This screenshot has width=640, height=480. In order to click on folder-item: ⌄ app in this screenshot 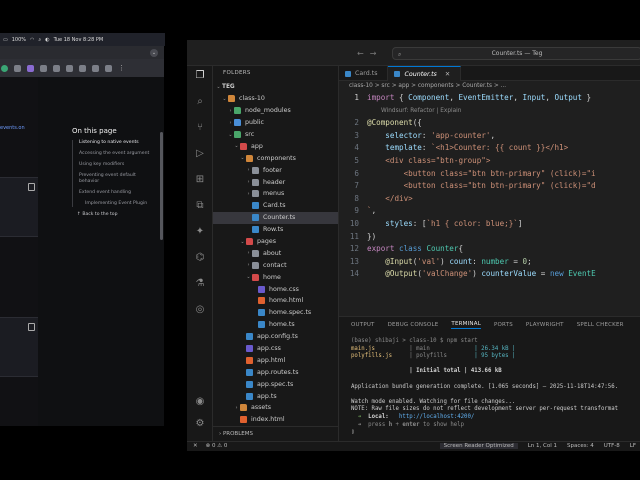, I will do `click(275, 146)`.